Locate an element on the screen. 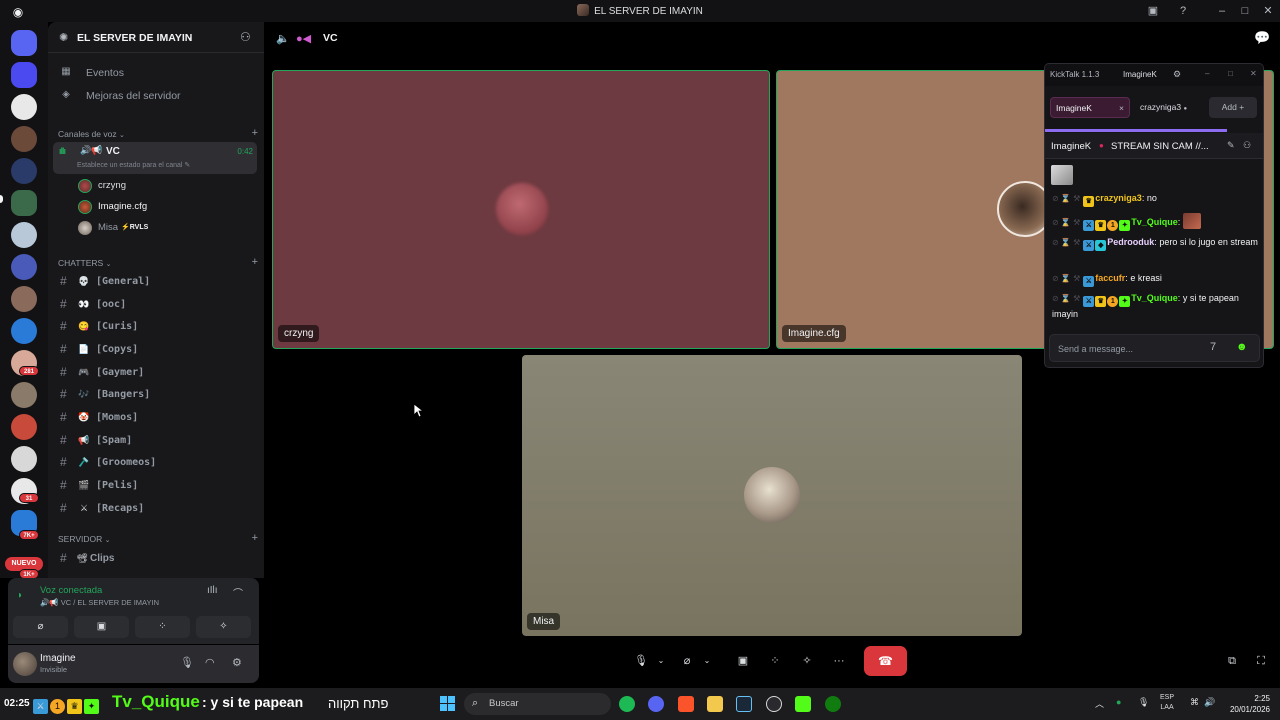 The width and height of the screenshot is (1280, 720). more-options-button: ··· is located at coordinates (839, 661).